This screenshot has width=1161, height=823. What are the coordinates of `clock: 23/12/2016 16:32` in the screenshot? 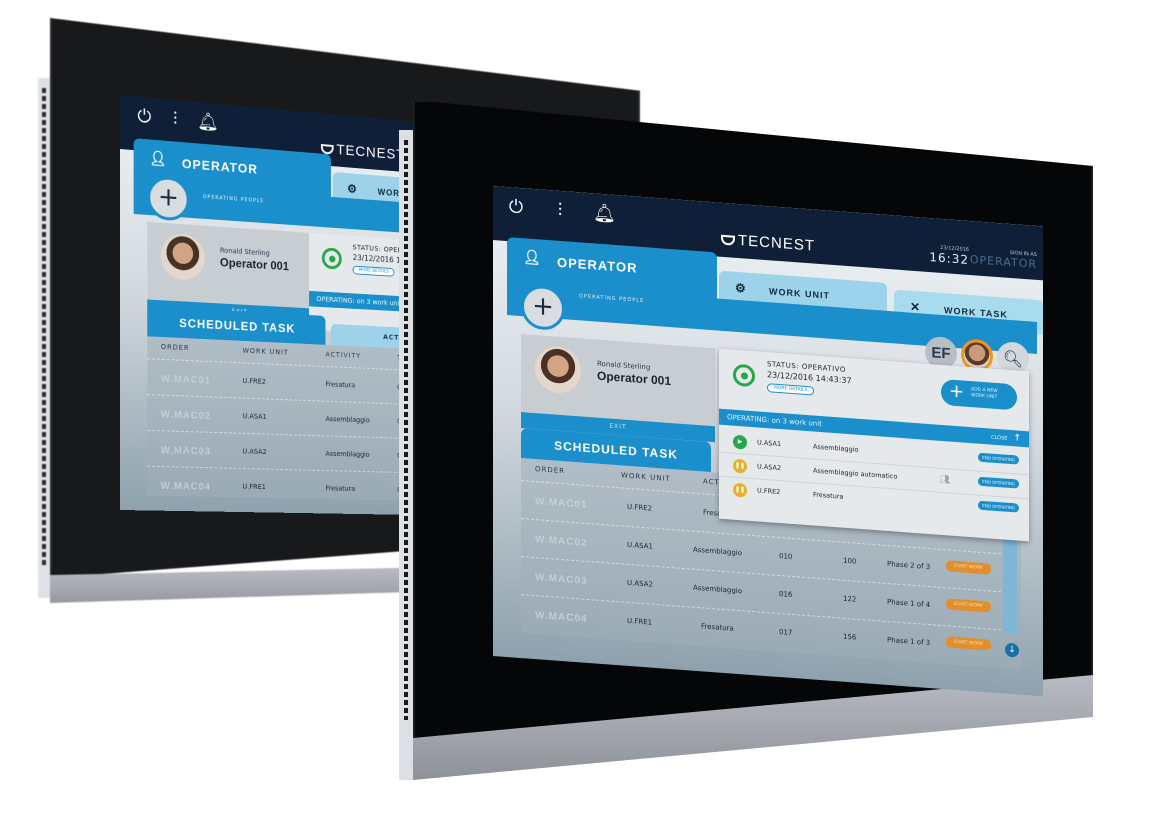 It's located at (949, 255).